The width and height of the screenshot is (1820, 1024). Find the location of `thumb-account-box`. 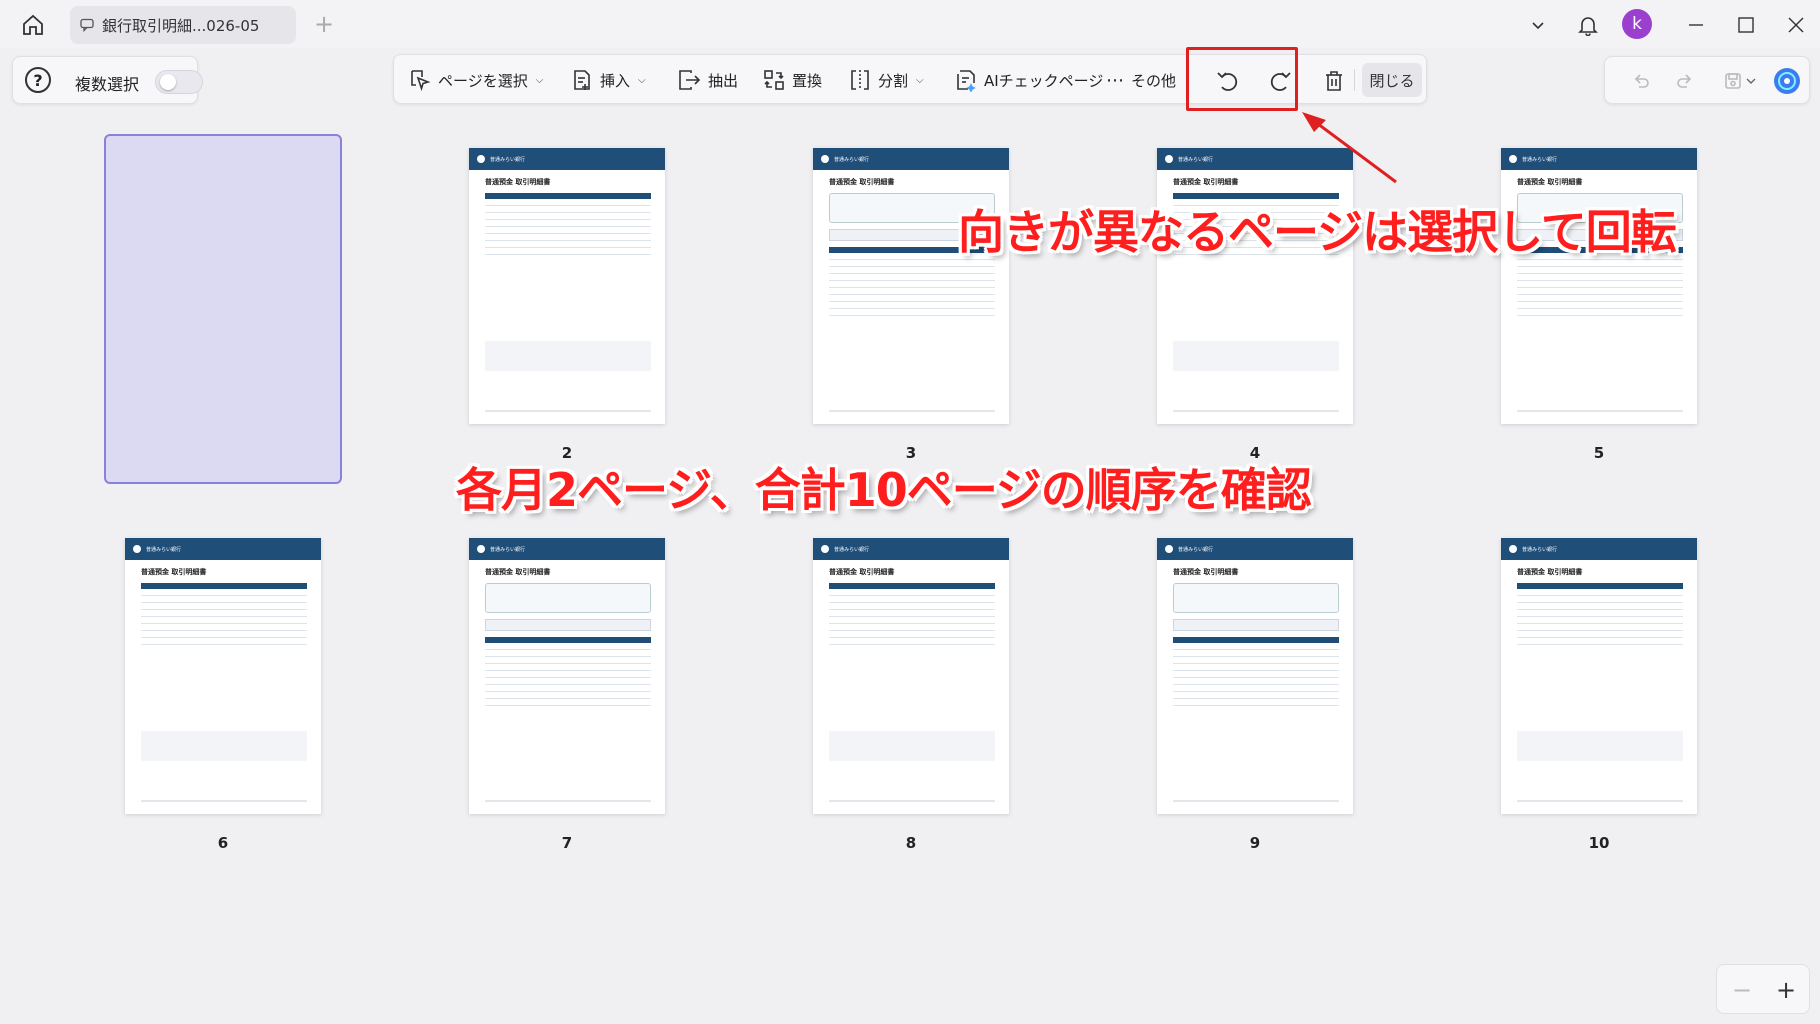

thumb-account-box is located at coordinates (1256, 598).